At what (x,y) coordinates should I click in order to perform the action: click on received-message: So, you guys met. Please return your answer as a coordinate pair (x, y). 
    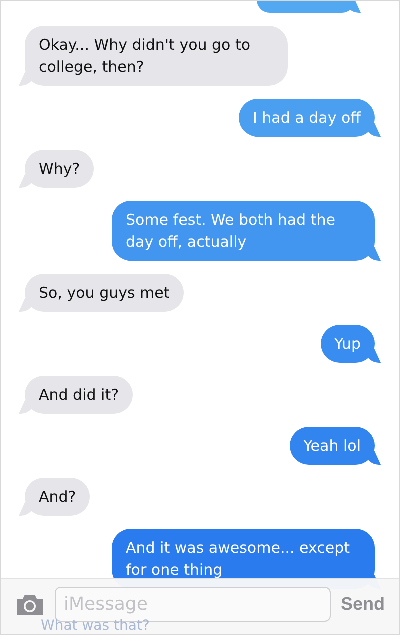
    Looking at the image, I should click on (101, 293).